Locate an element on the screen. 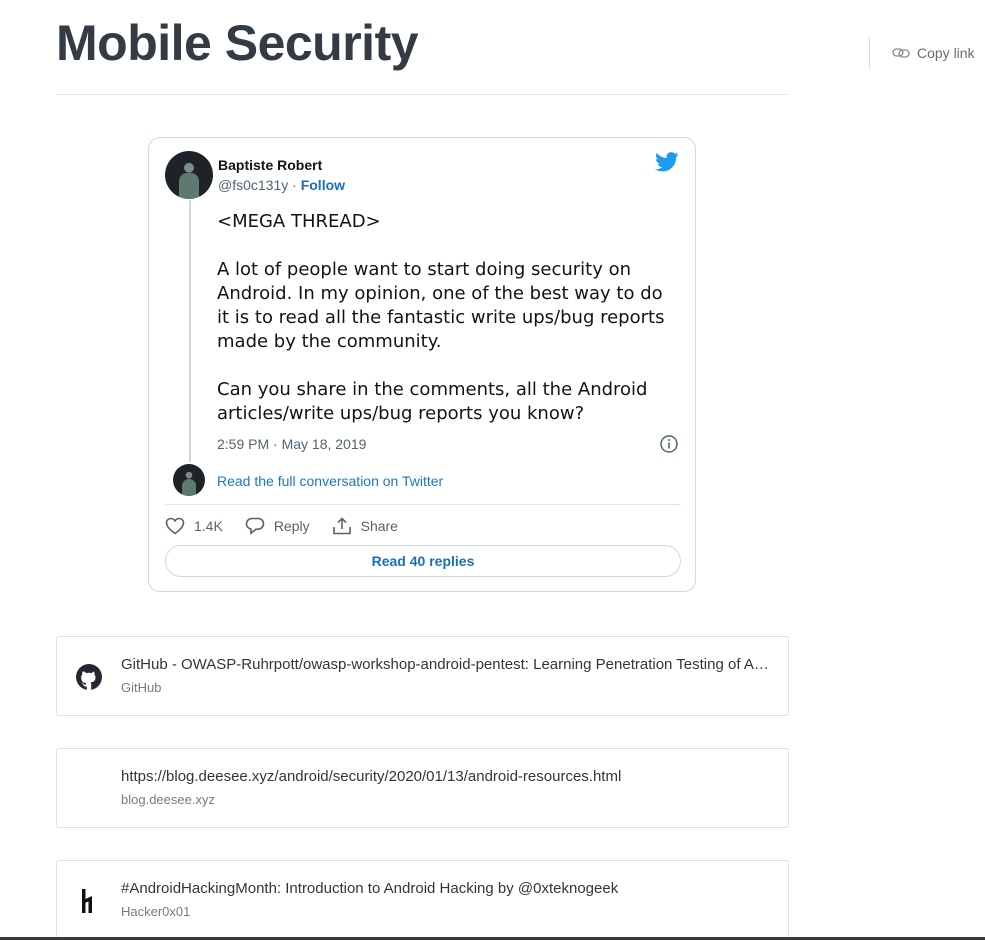 Image resolution: width=985 pixels, height=940 pixels. reply-button: Reply is located at coordinates (277, 526).